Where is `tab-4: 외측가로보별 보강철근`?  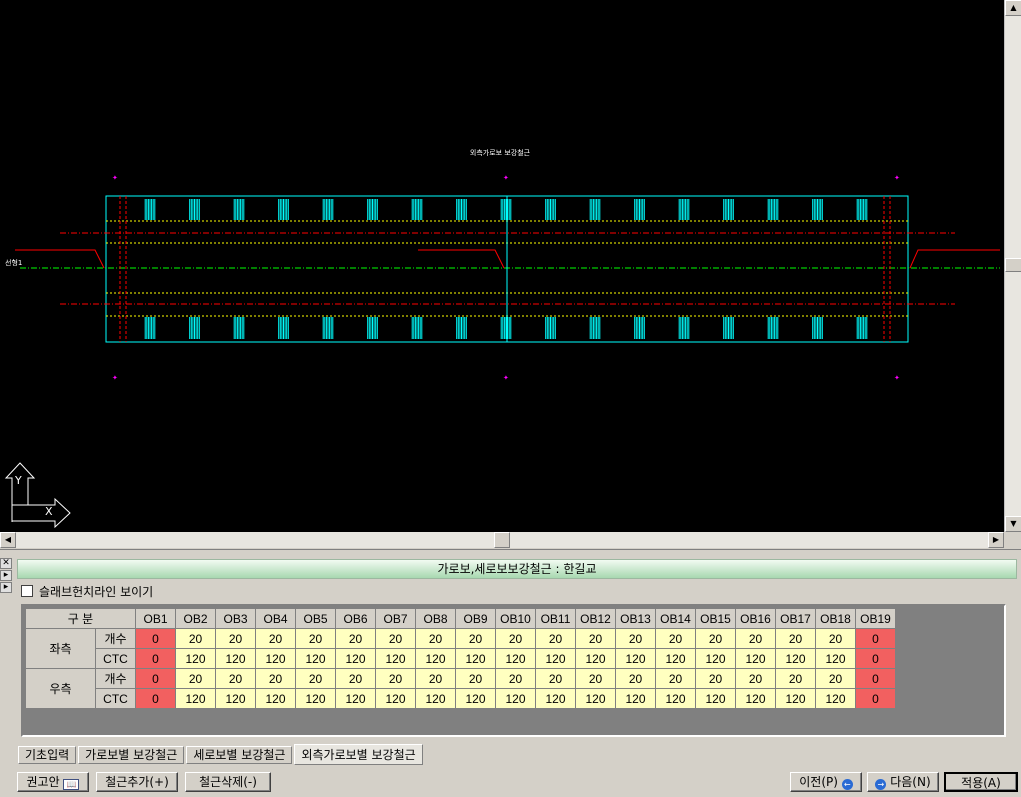
tab-4: 외측가로보별 보강철근 is located at coordinates (358, 754).